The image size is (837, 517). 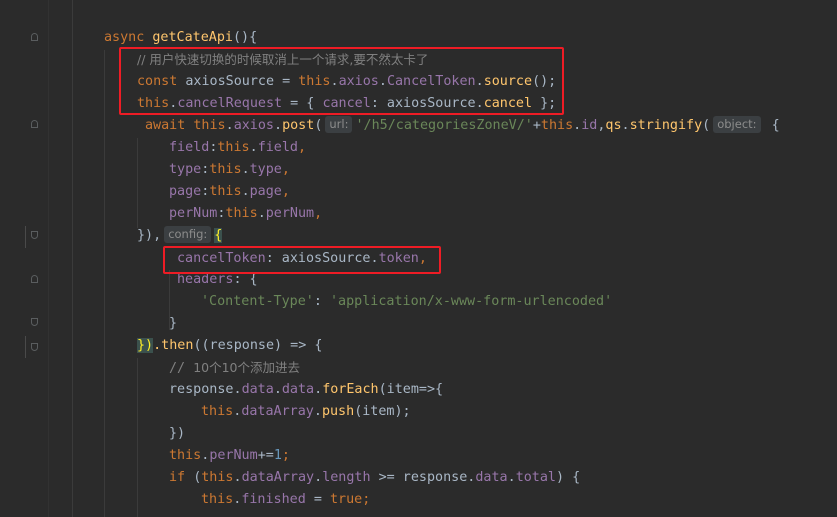 What do you see at coordinates (230, 345) in the screenshot?
I see `code-line: }).then((response) => {` at bounding box center [230, 345].